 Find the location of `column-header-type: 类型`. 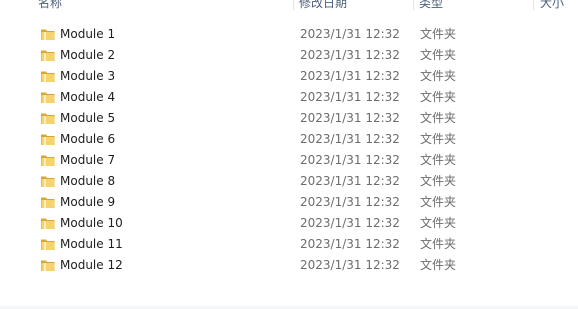

column-header-type: 类型 is located at coordinates (431, 6).